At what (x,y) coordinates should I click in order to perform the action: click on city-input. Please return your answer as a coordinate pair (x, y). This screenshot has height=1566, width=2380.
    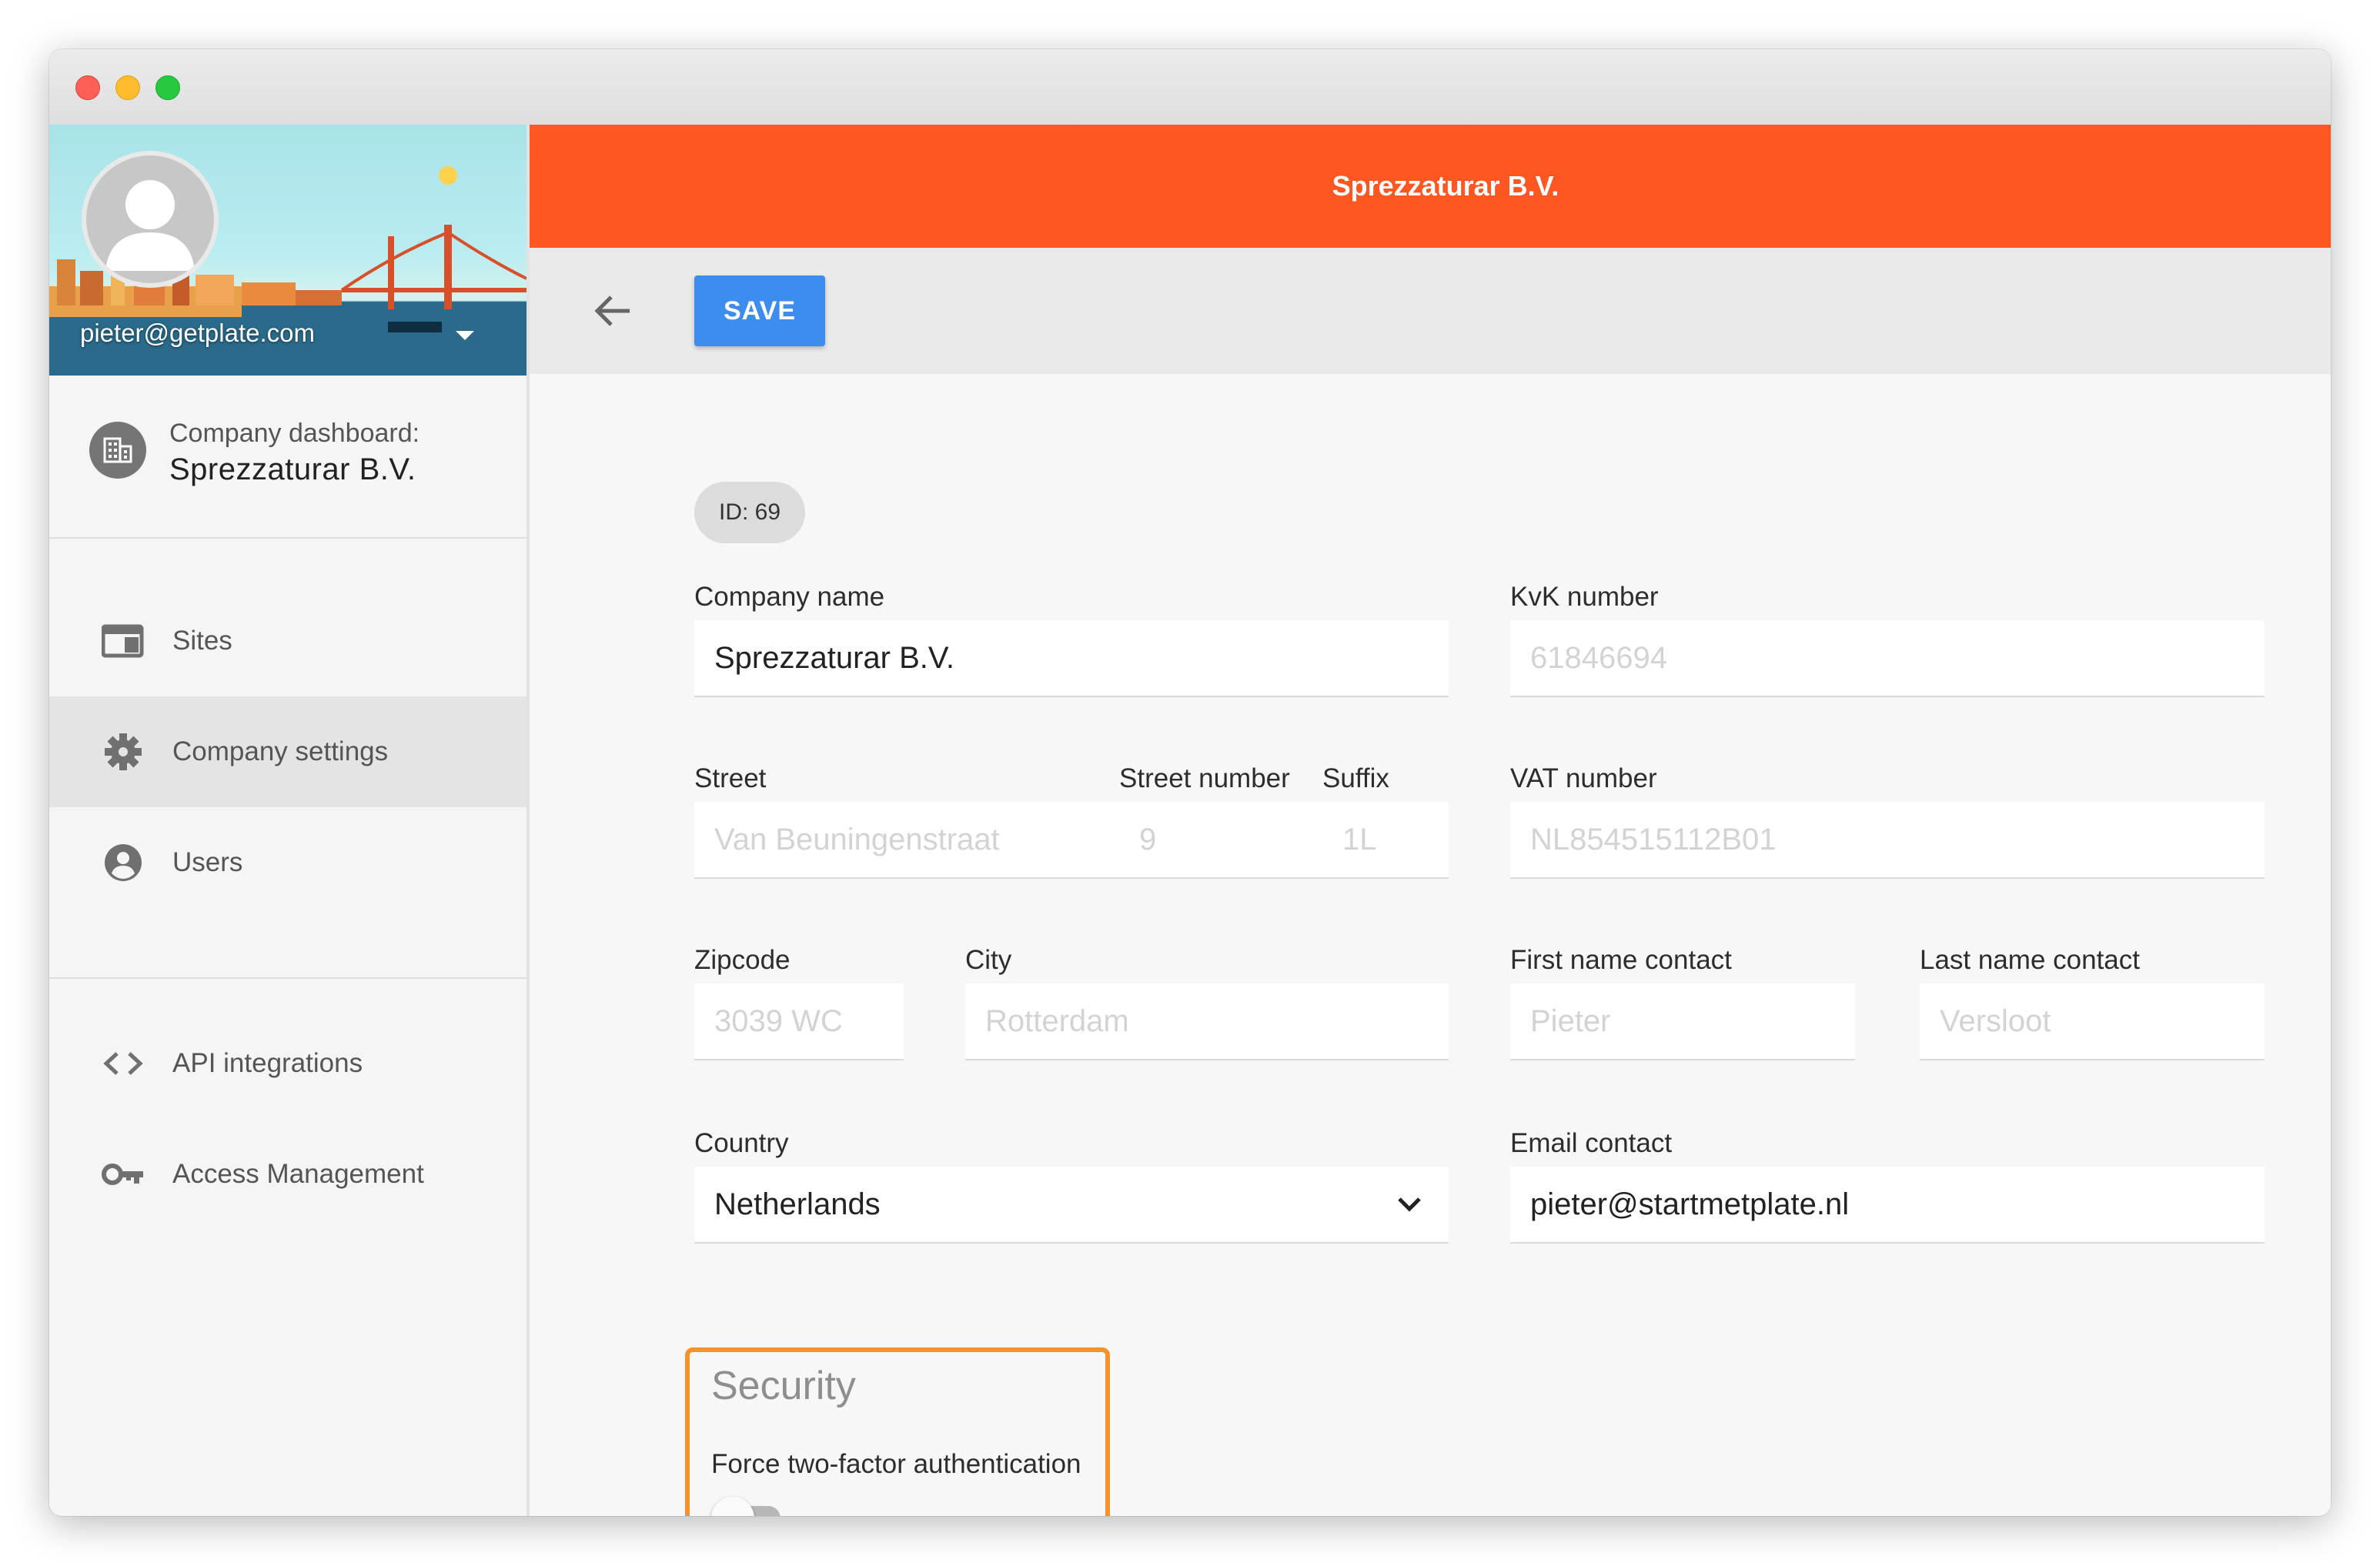
    Looking at the image, I should click on (1209, 1021).